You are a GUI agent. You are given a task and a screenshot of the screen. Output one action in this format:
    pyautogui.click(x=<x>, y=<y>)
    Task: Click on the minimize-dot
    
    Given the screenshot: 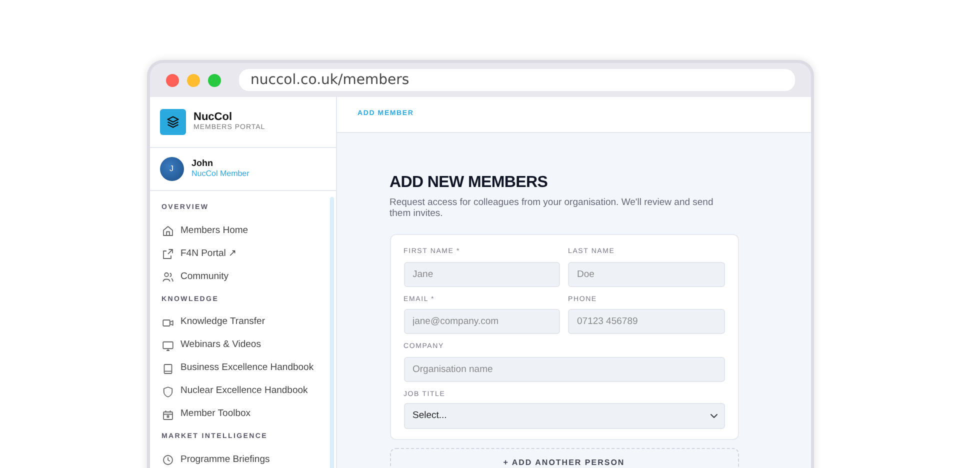 What is the action you would take?
    pyautogui.click(x=193, y=80)
    